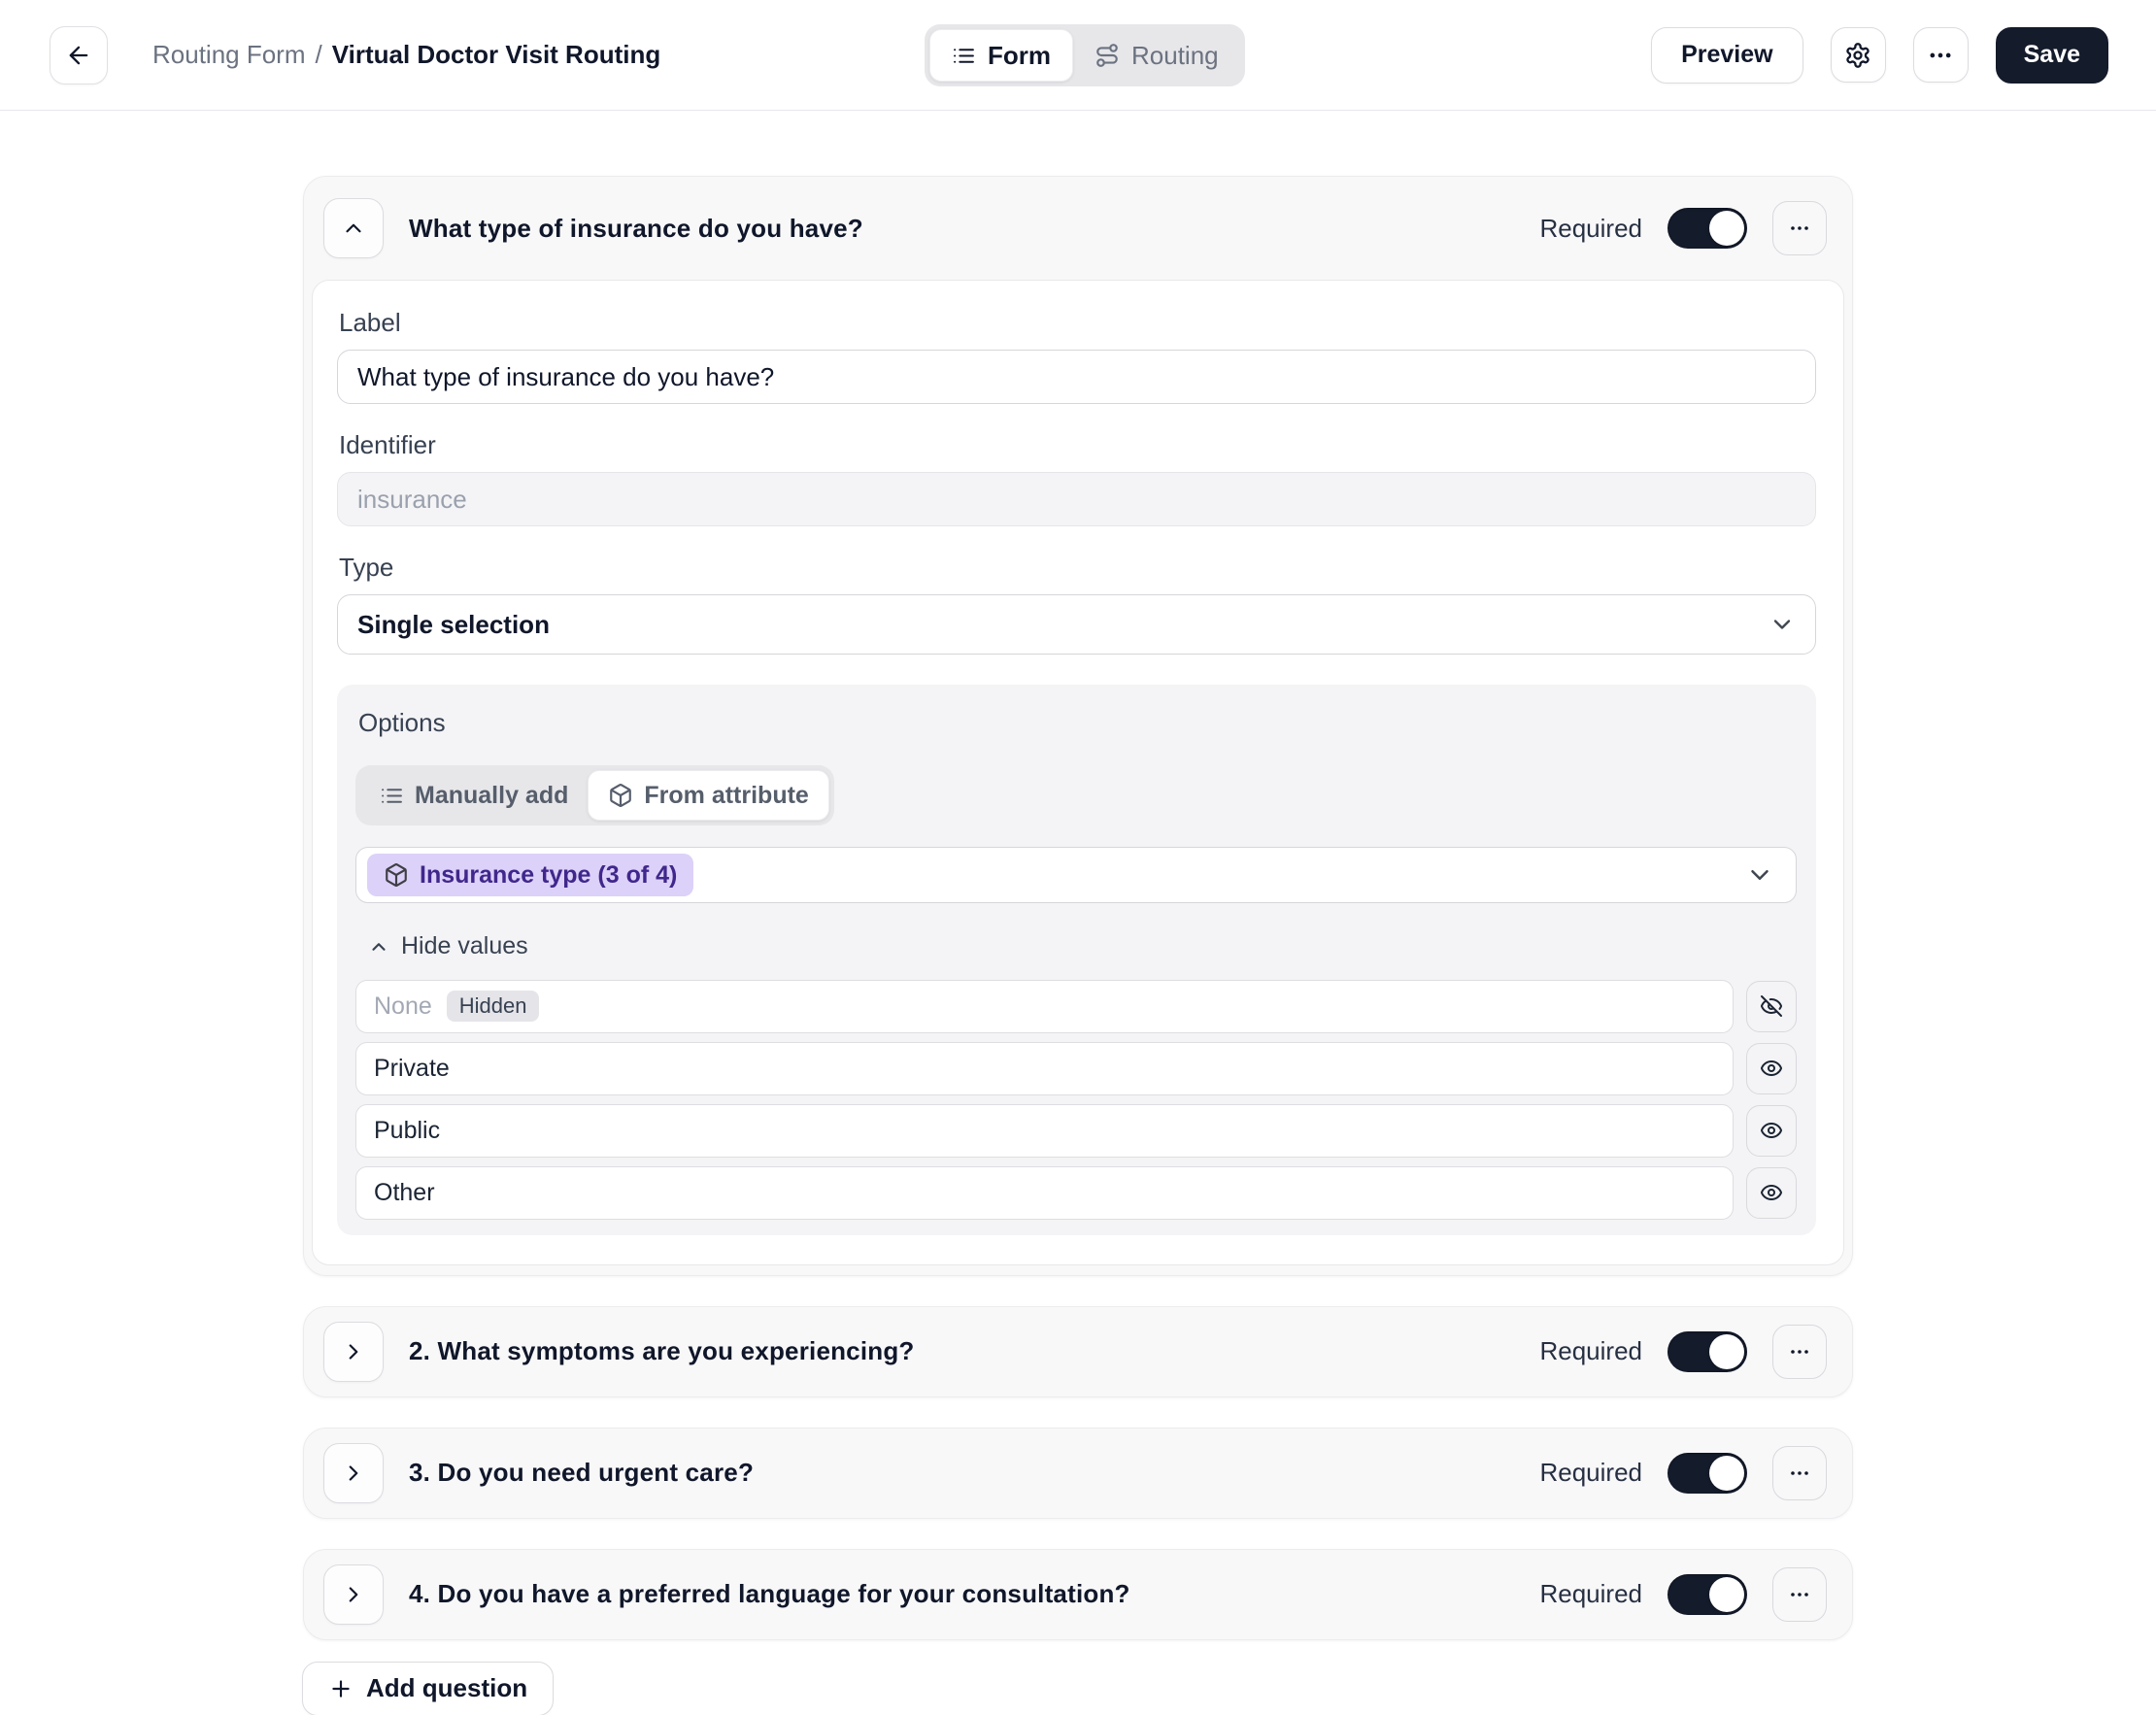  I want to click on add-question-button: Add question, so click(428, 1688).